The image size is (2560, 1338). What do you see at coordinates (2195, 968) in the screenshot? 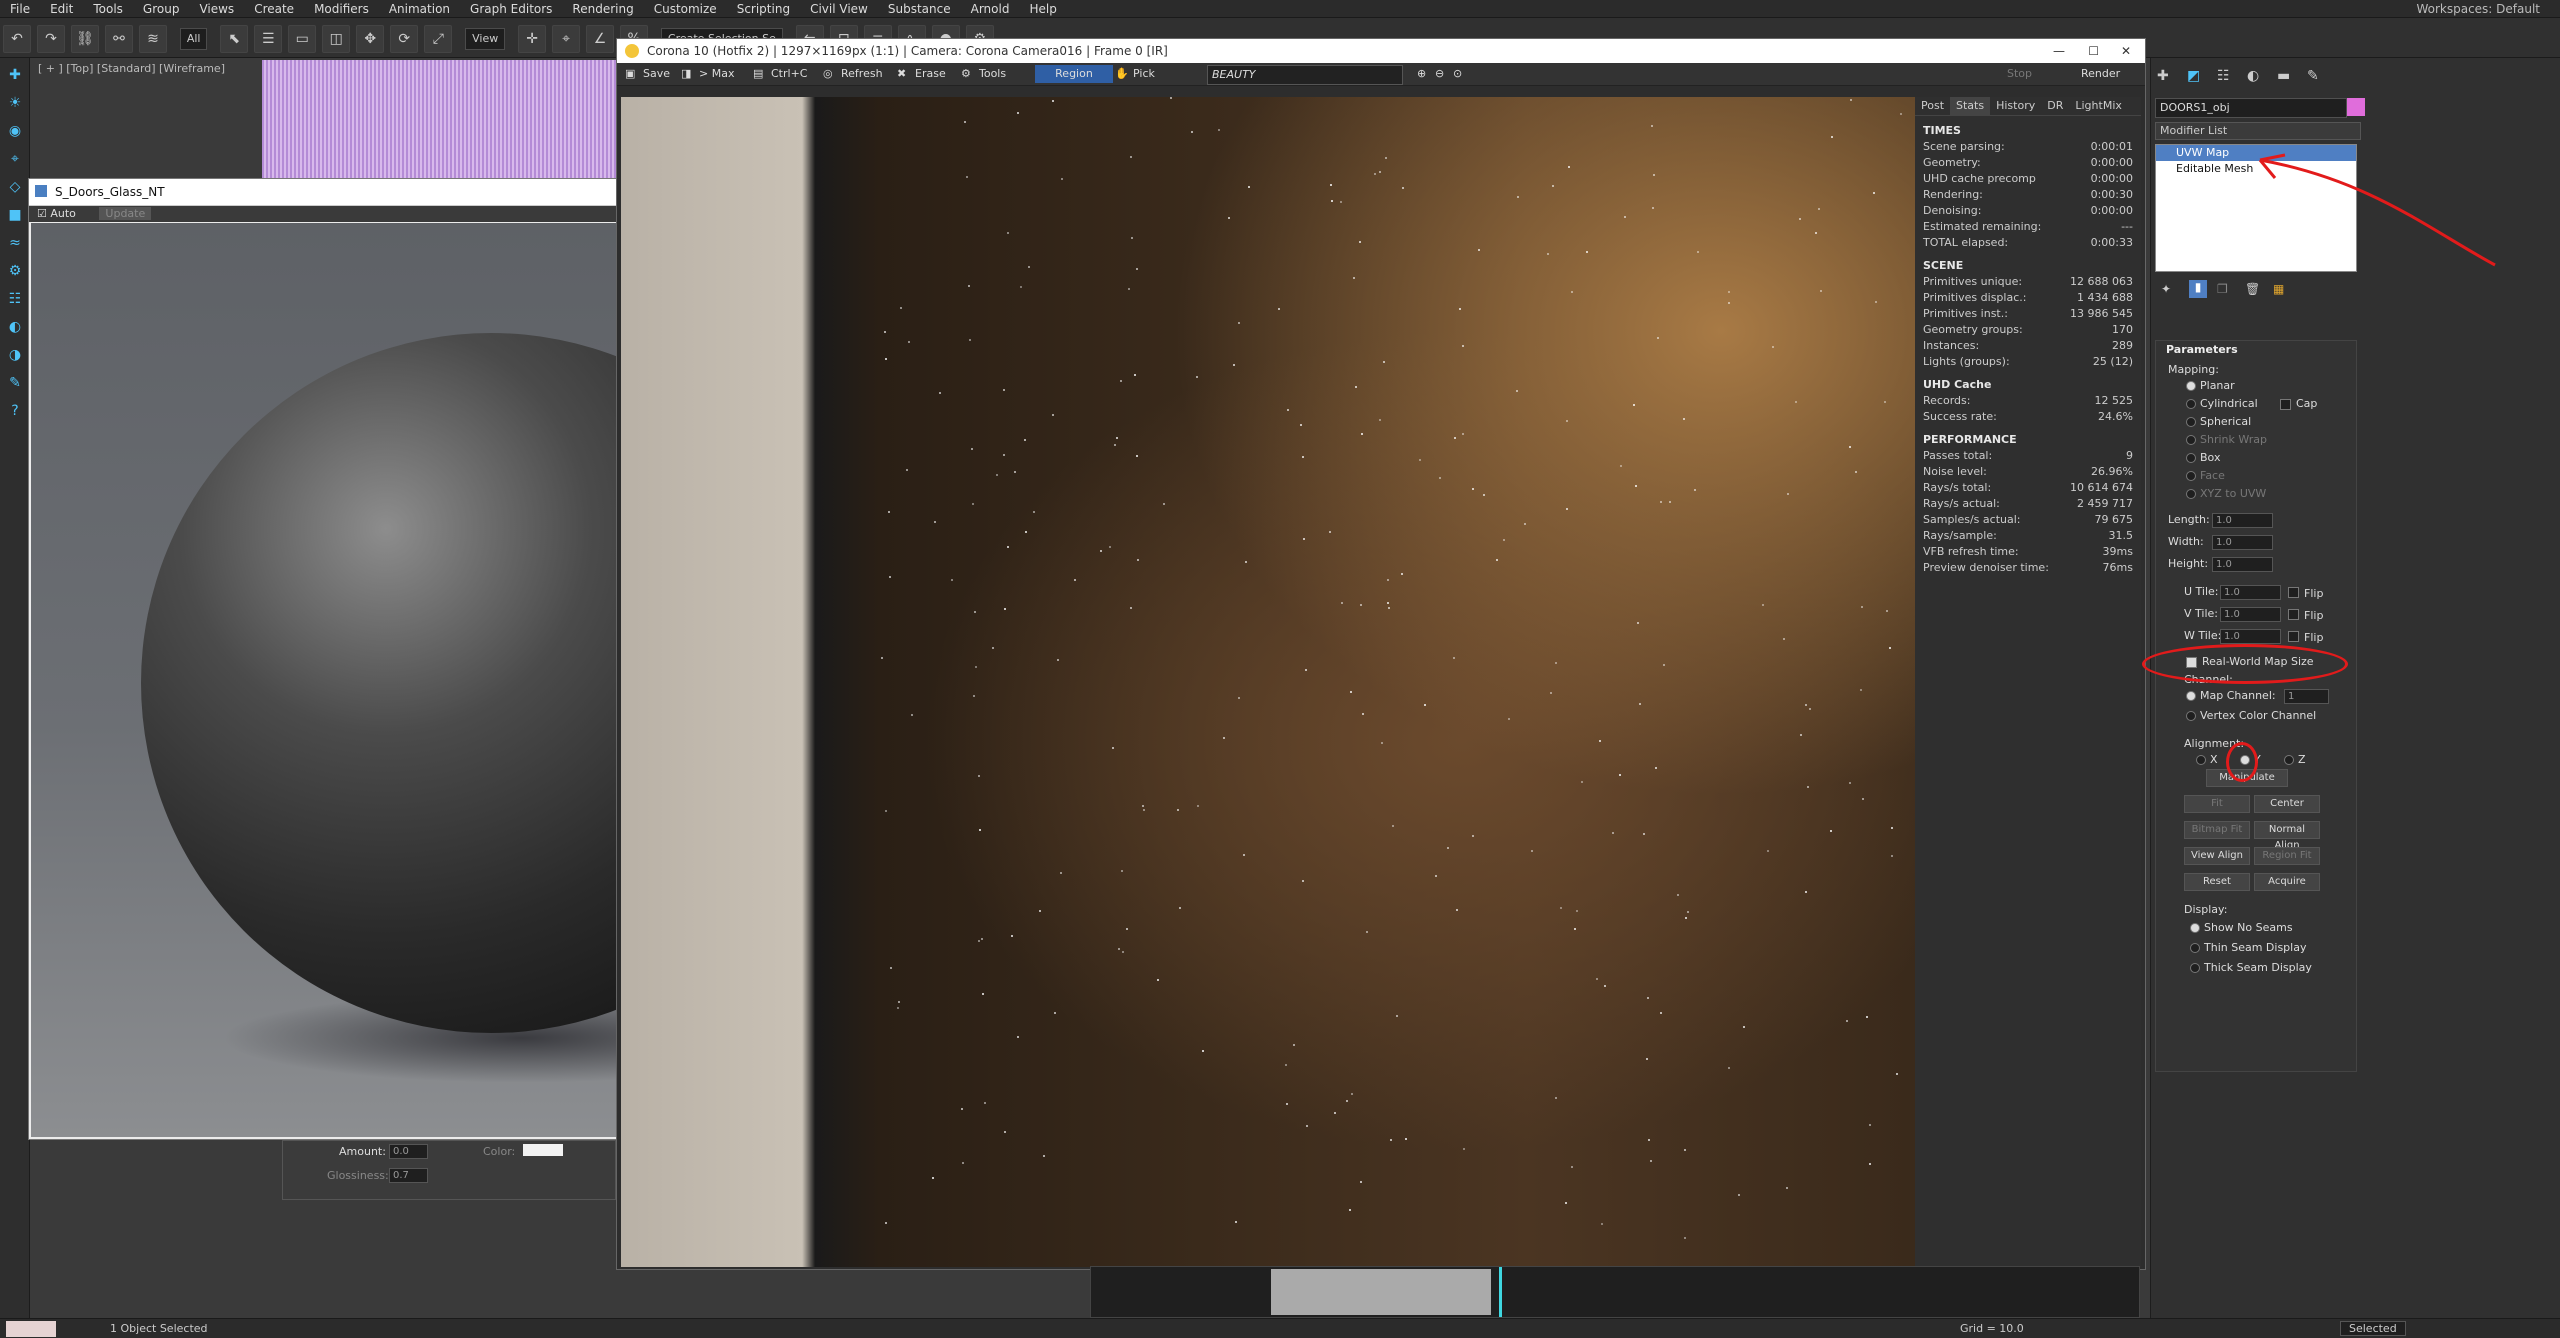
I see `thick-seam-radio` at bounding box center [2195, 968].